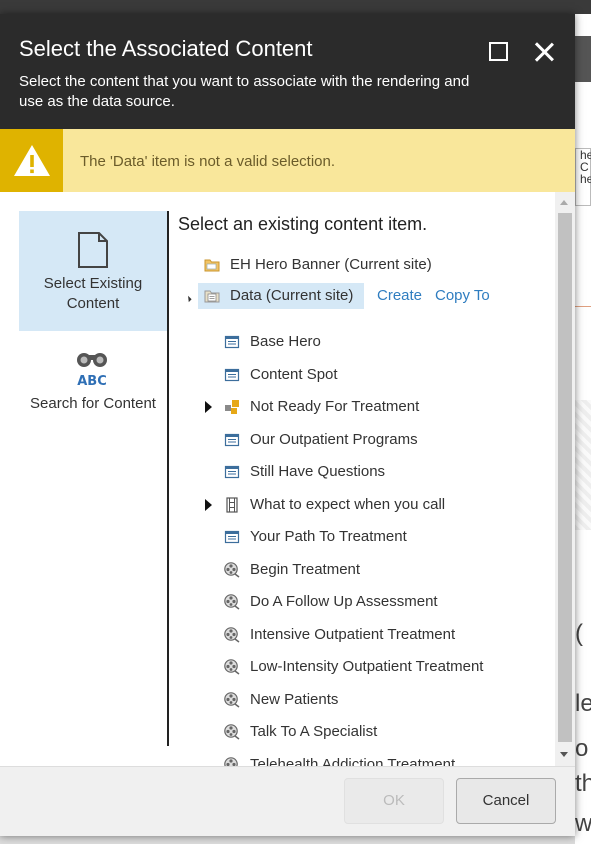 This screenshot has height=844, width=591. I want to click on data-folder-icon, so click(212, 296).